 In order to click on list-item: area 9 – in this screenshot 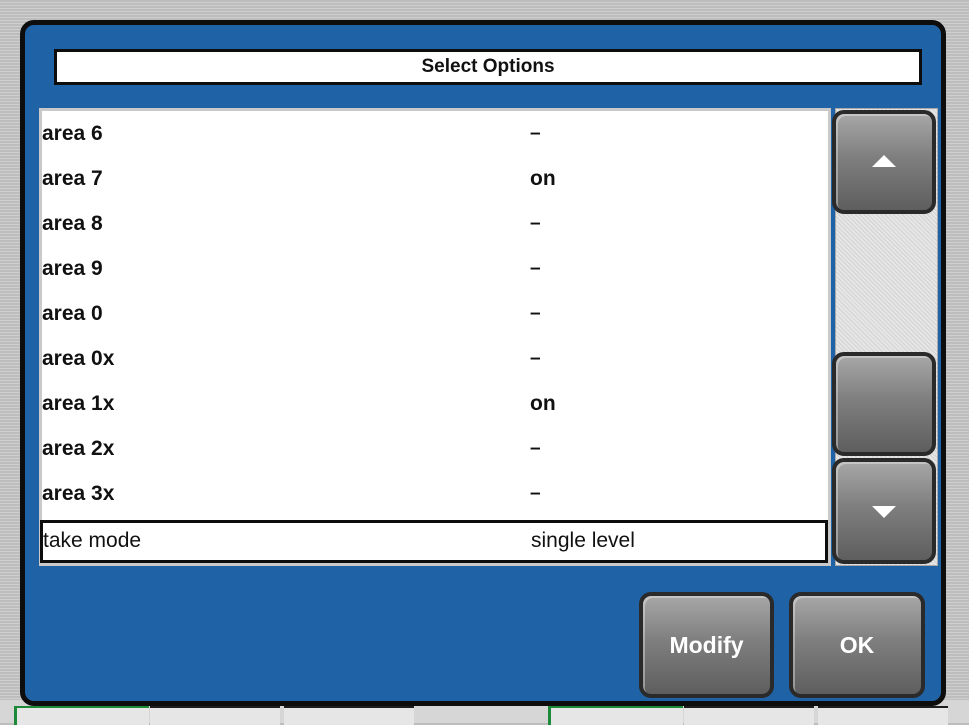, I will do `click(435, 268)`.